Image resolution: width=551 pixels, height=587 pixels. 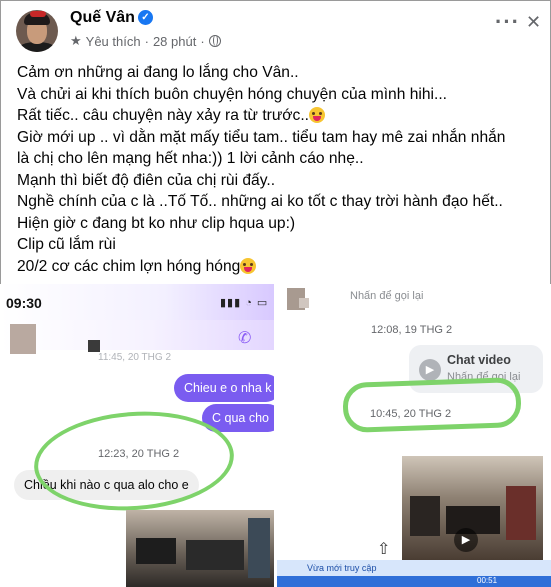 I want to click on post-meta: ★ Yêu thích · 28 phút ·, so click(x=145, y=41).